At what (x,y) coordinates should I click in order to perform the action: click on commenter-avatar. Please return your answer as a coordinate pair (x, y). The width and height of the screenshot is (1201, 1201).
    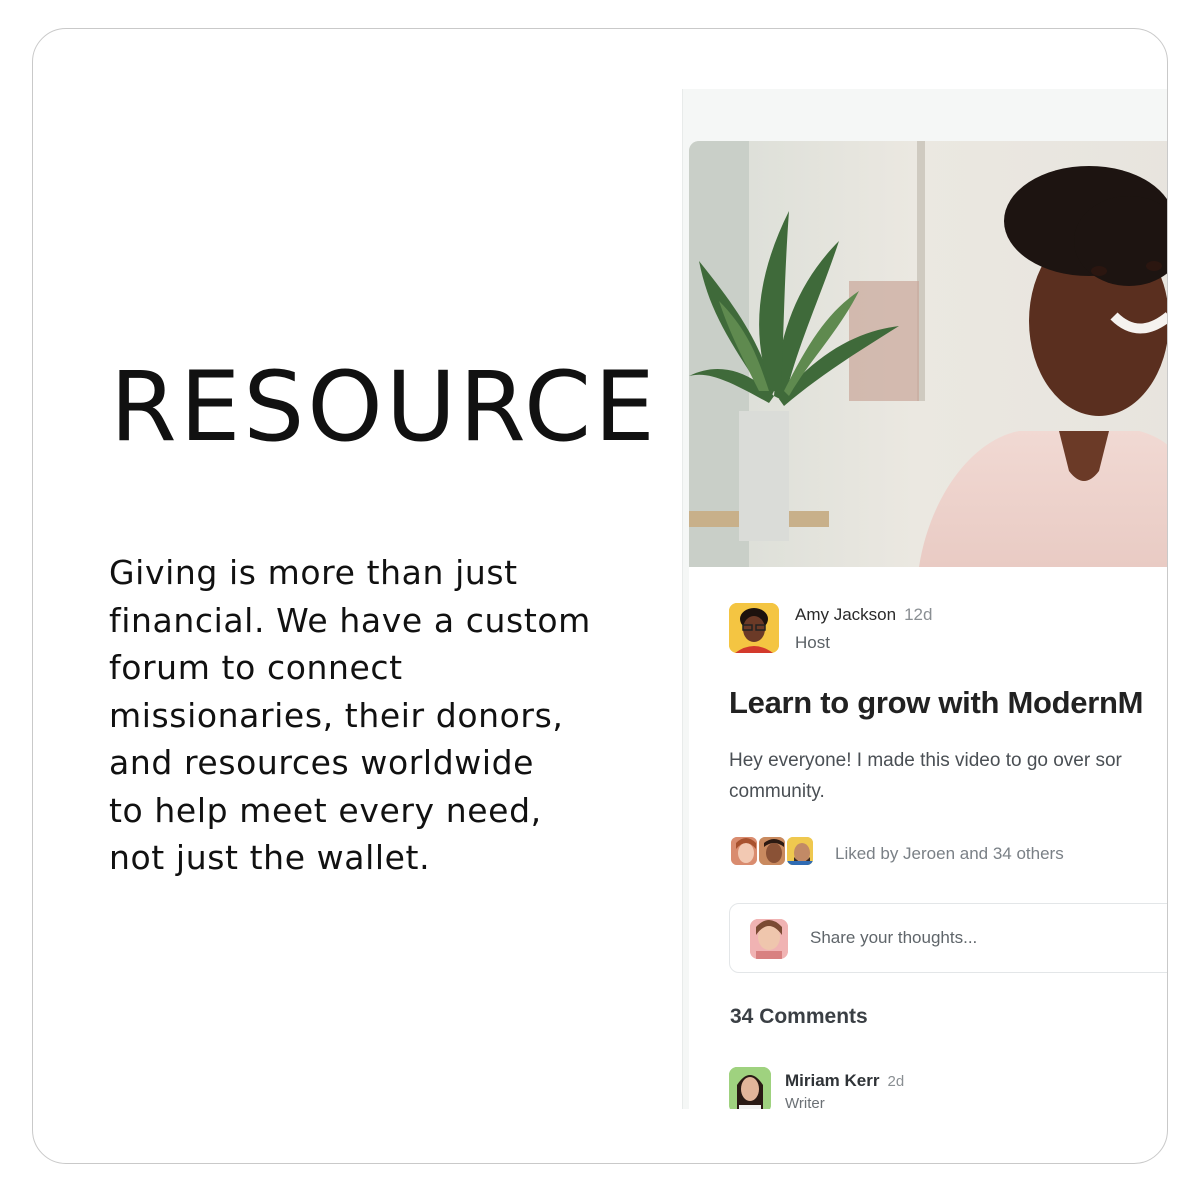
    Looking at the image, I should click on (750, 1088).